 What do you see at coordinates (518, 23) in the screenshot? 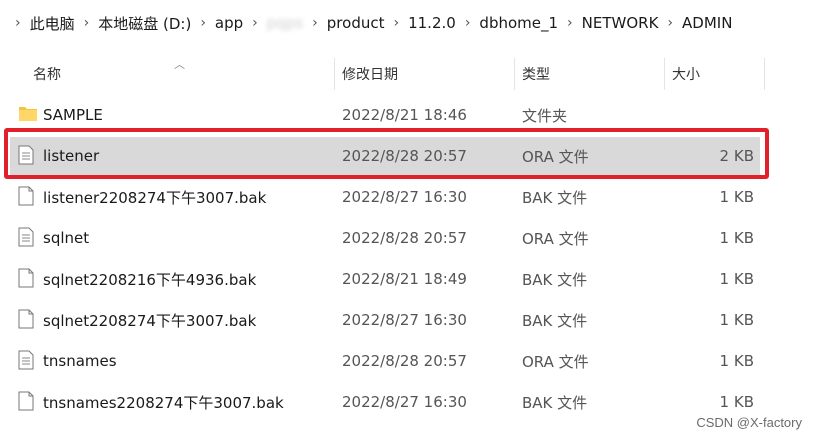
I see `breadcrumb-dbhome: dbhome_1` at bounding box center [518, 23].